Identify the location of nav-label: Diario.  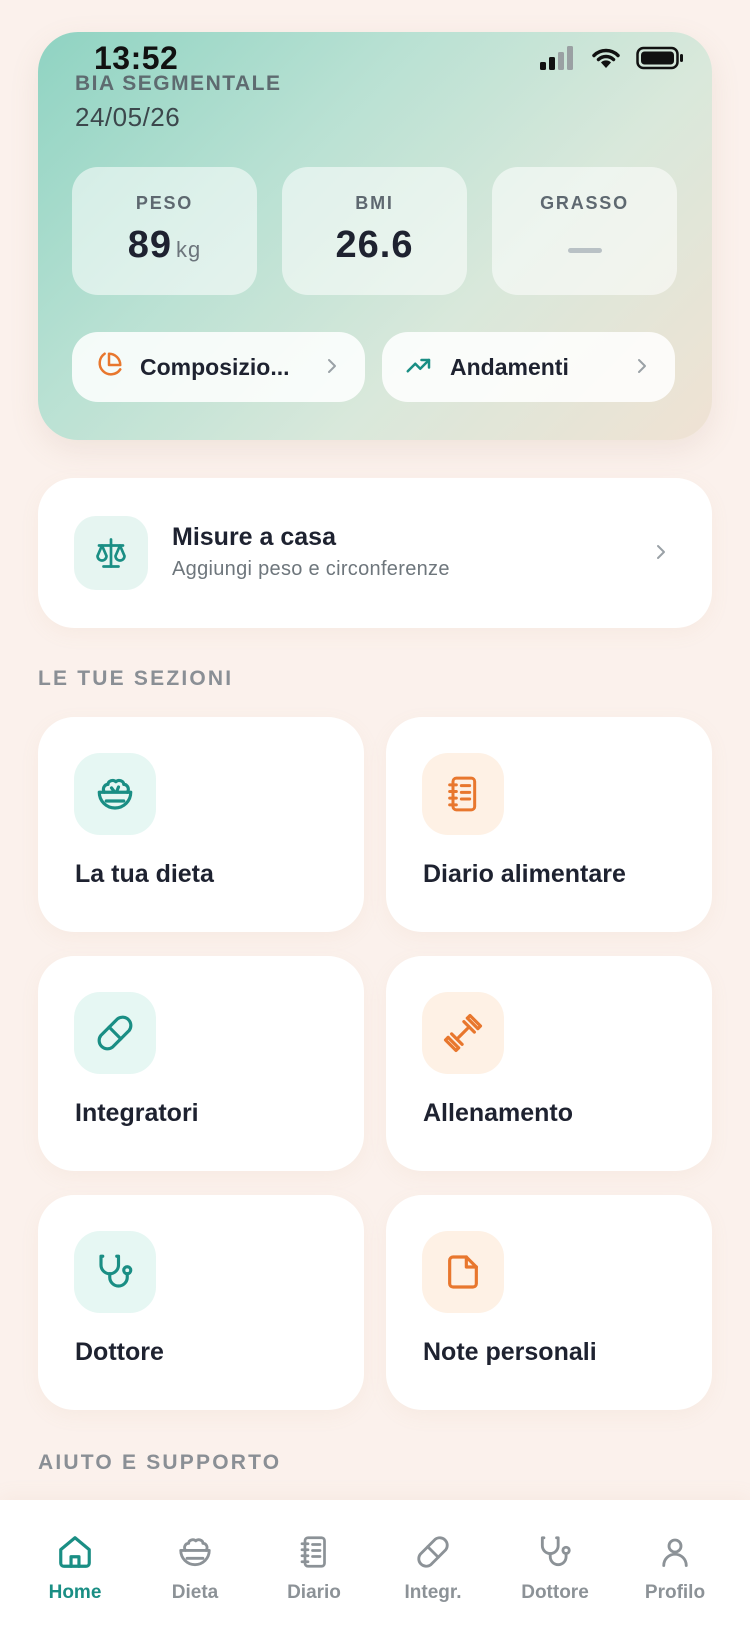
(314, 1592).